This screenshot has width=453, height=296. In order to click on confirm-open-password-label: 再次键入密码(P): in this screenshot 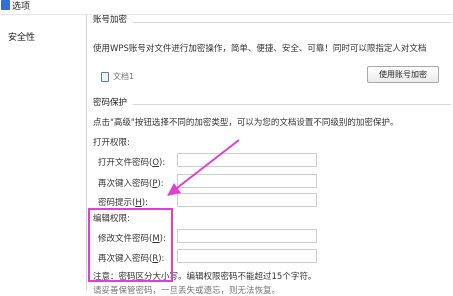, I will do `click(131, 184)`.